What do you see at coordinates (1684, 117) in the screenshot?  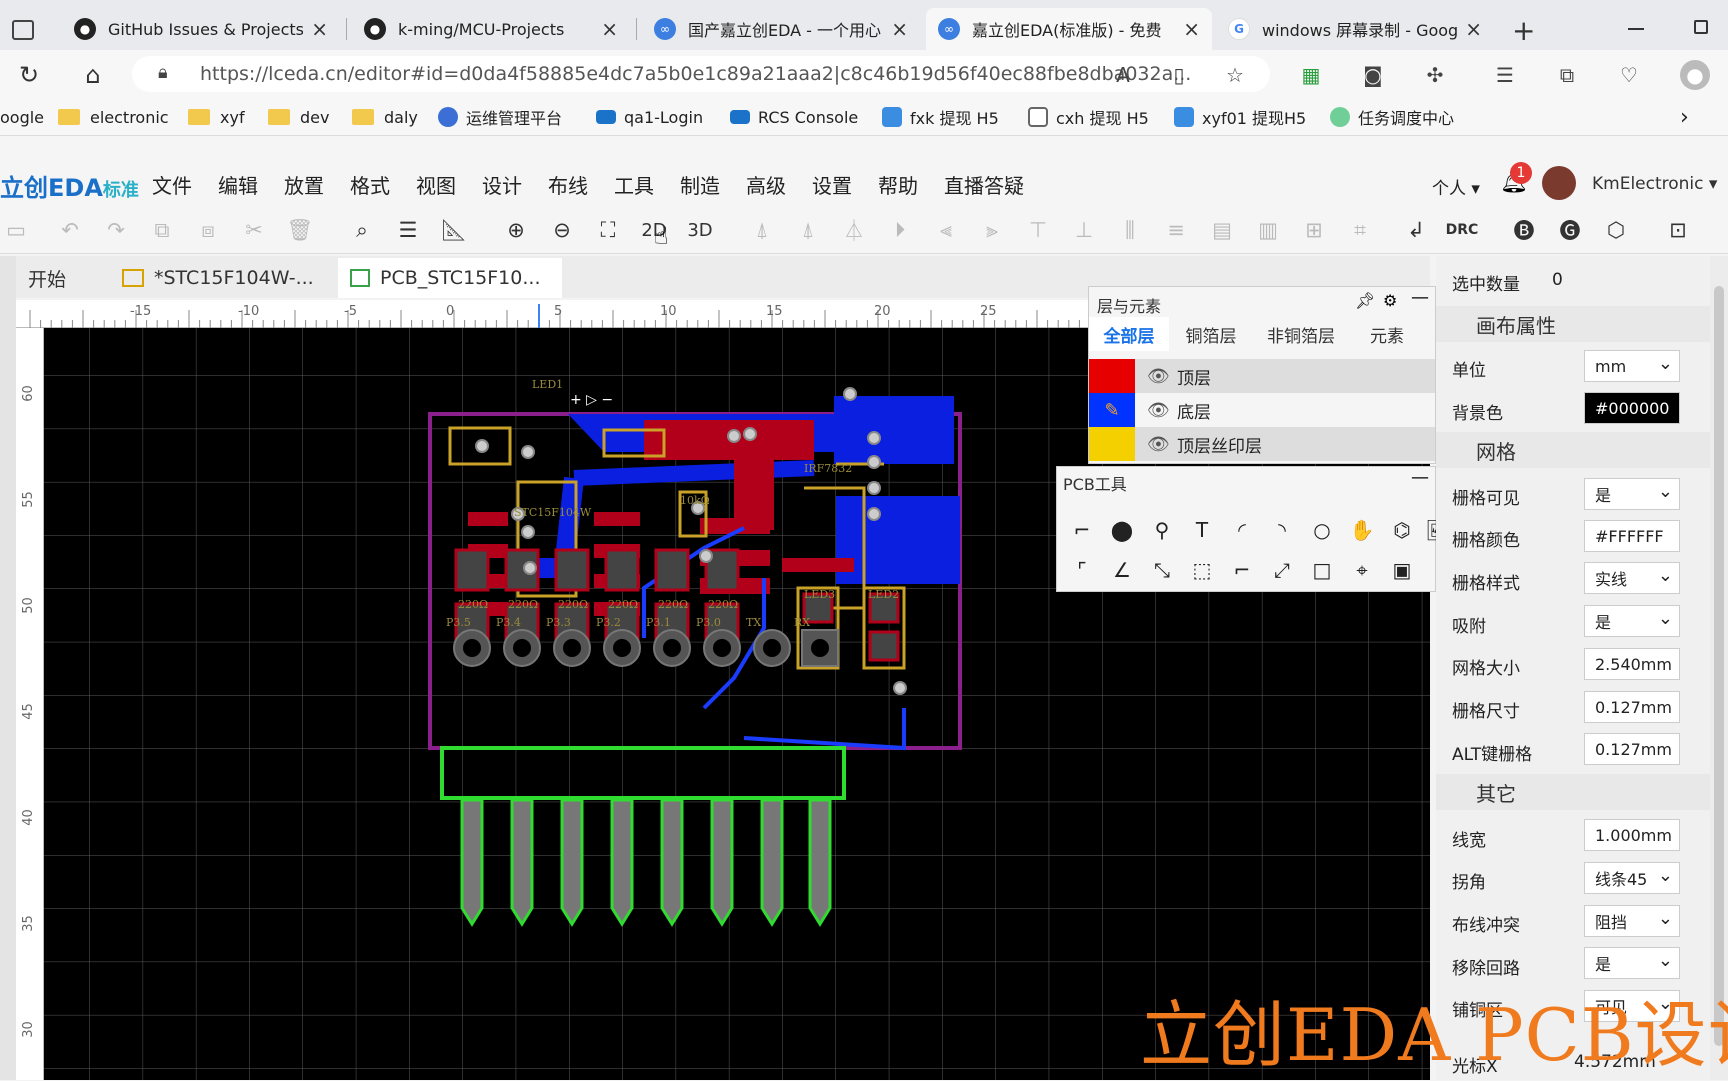 I see `chevron-right-icon: ›` at bounding box center [1684, 117].